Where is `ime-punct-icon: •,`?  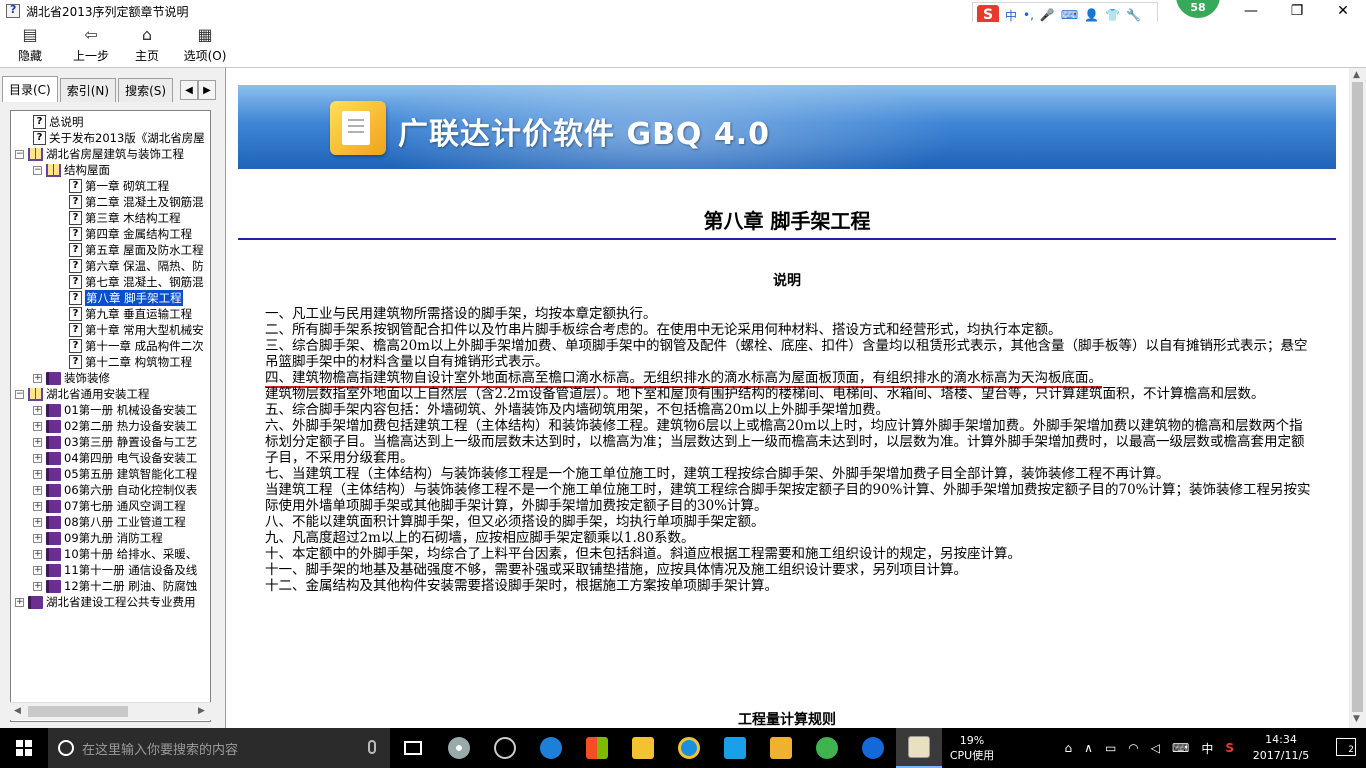 ime-punct-icon: •, is located at coordinates (1028, 15).